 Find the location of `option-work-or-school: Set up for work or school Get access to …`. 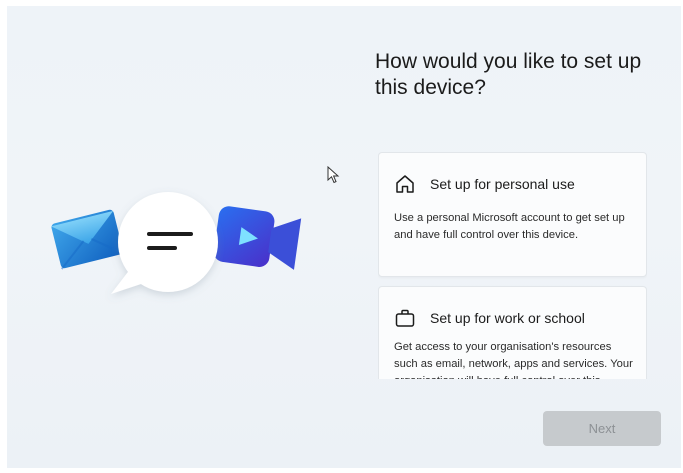

option-work-or-school: Set up for work or school Get access to … is located at coordinates (512, 332).